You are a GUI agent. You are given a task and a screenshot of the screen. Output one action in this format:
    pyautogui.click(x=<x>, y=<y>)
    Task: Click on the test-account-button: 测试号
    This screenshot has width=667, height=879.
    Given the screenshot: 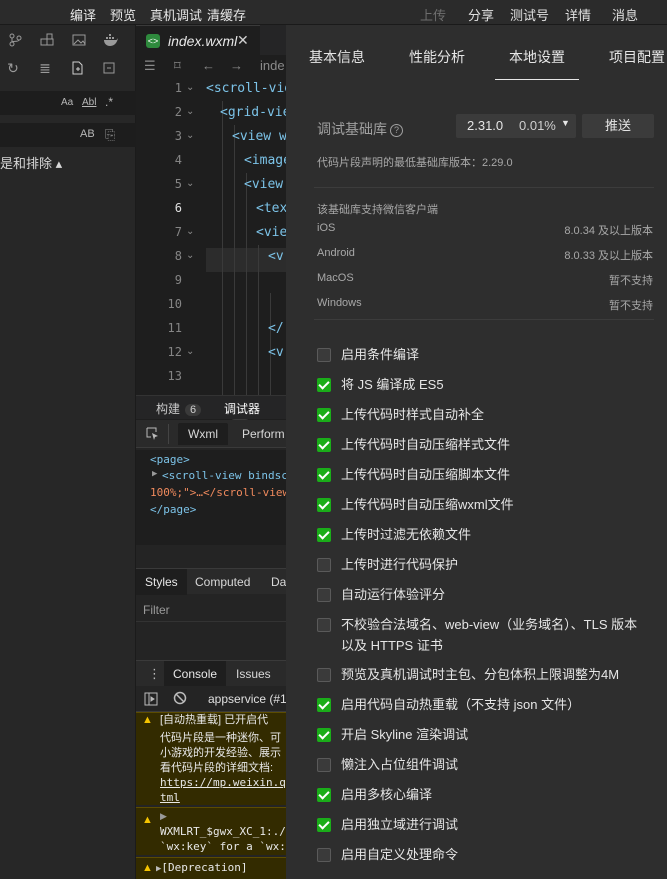 What is the action you would take?
    pyautogui.click(x=529, y=14)
    